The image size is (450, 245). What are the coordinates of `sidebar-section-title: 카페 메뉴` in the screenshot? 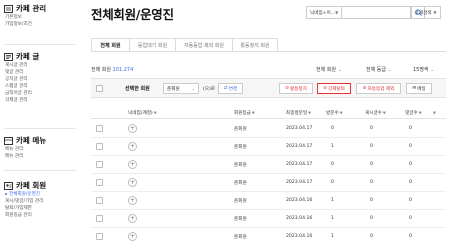 It's located at (31, 140).